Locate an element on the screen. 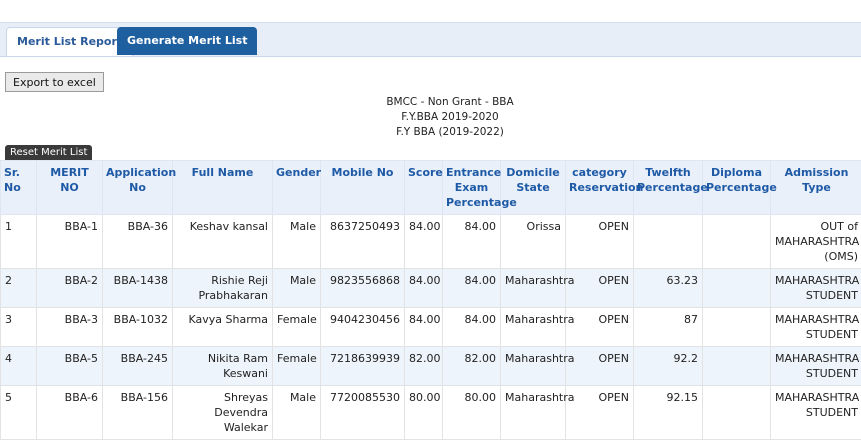 This screenshot has width=861, height=440. cell-entrance-percentage: 80.00 is located at coordinates (472, 413).